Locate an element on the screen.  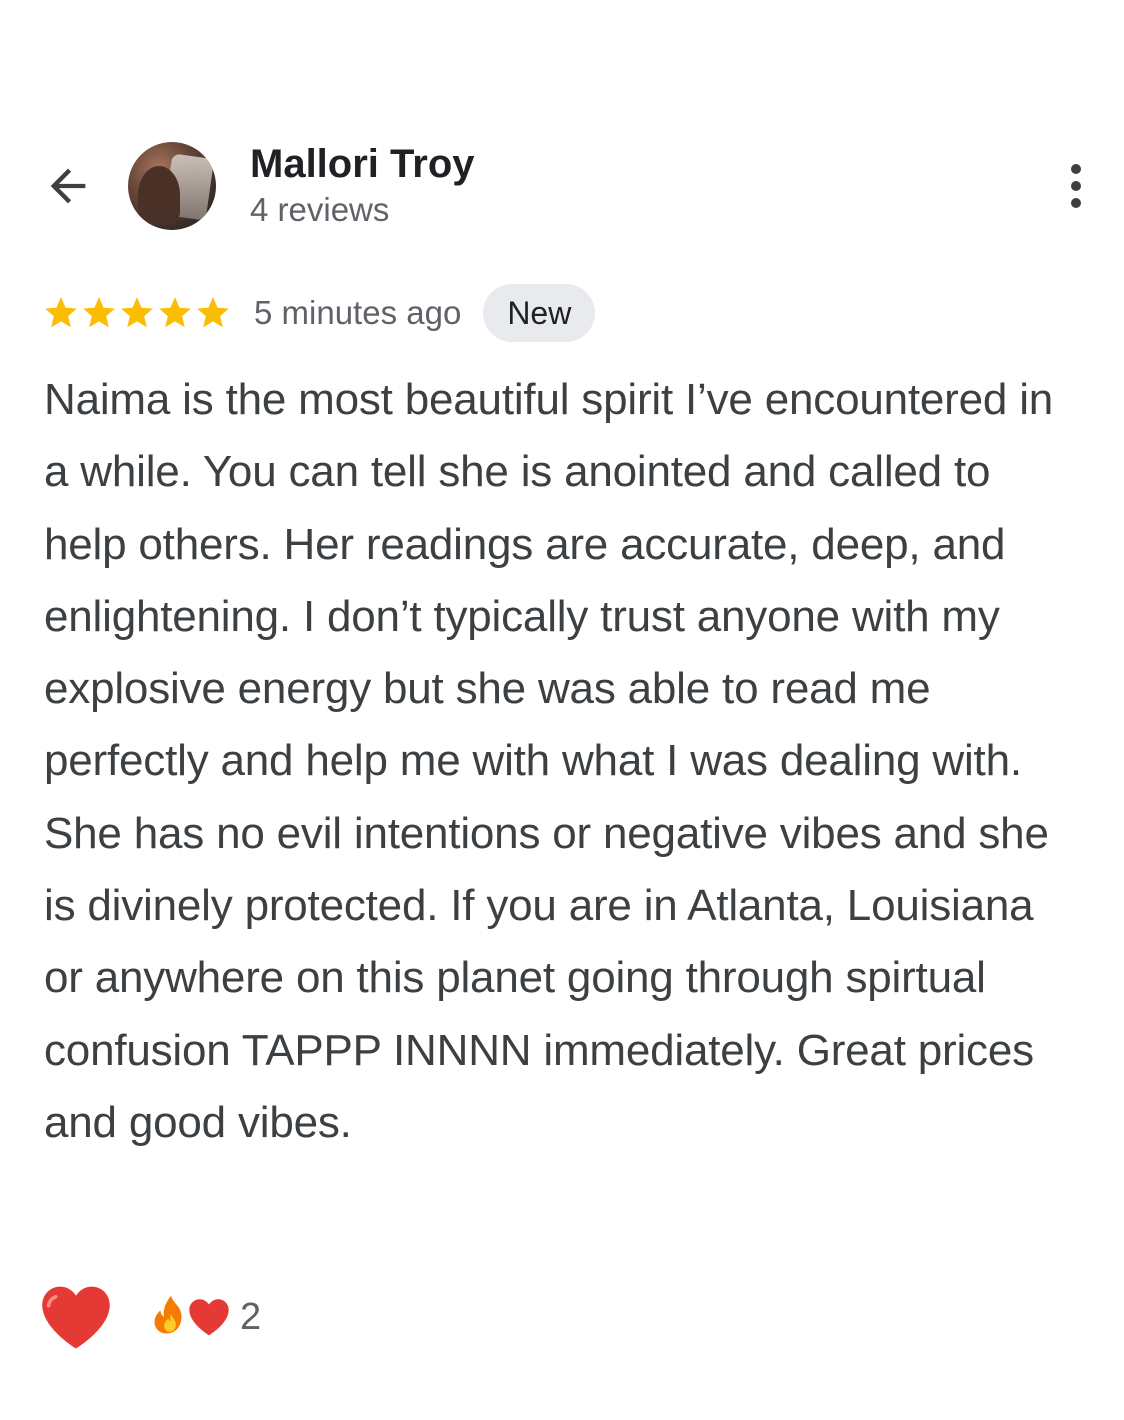
avatar-figure is located at coordinates (159, 195).